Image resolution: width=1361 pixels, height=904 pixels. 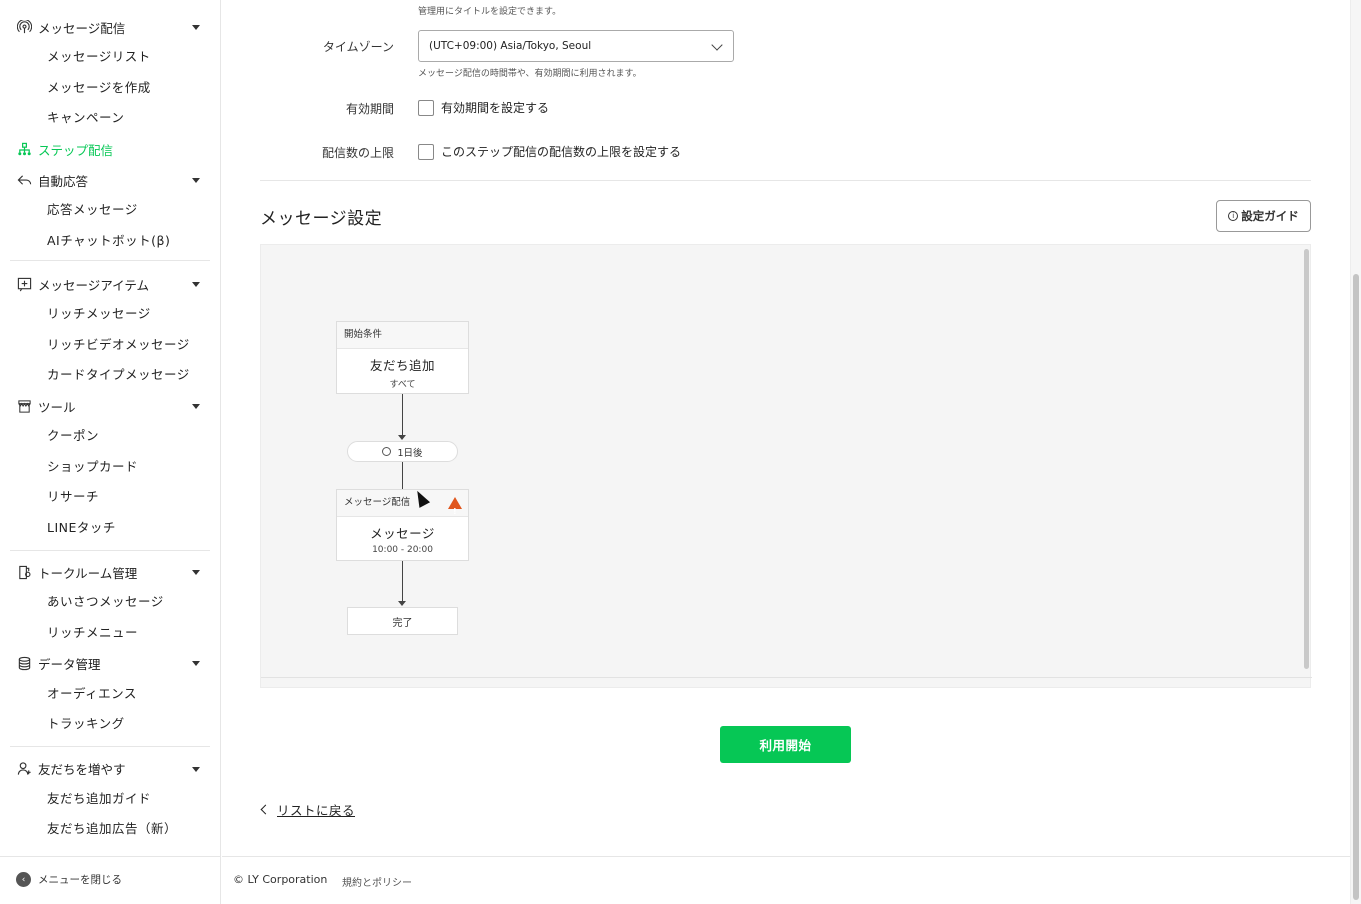 I want to click on start-use-button: 利用開始, so click(x=785, y=744).